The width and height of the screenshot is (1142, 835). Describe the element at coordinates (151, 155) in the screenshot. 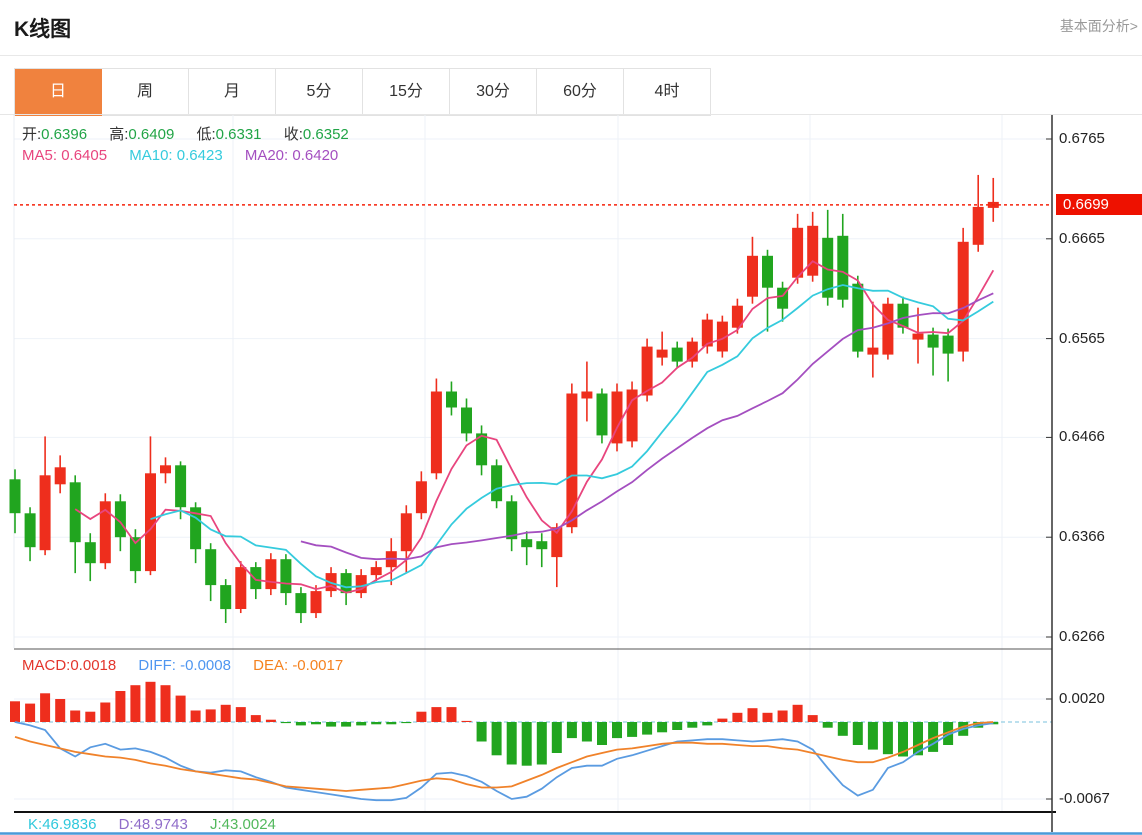

I see `ma10-label: MA10:` at that location.